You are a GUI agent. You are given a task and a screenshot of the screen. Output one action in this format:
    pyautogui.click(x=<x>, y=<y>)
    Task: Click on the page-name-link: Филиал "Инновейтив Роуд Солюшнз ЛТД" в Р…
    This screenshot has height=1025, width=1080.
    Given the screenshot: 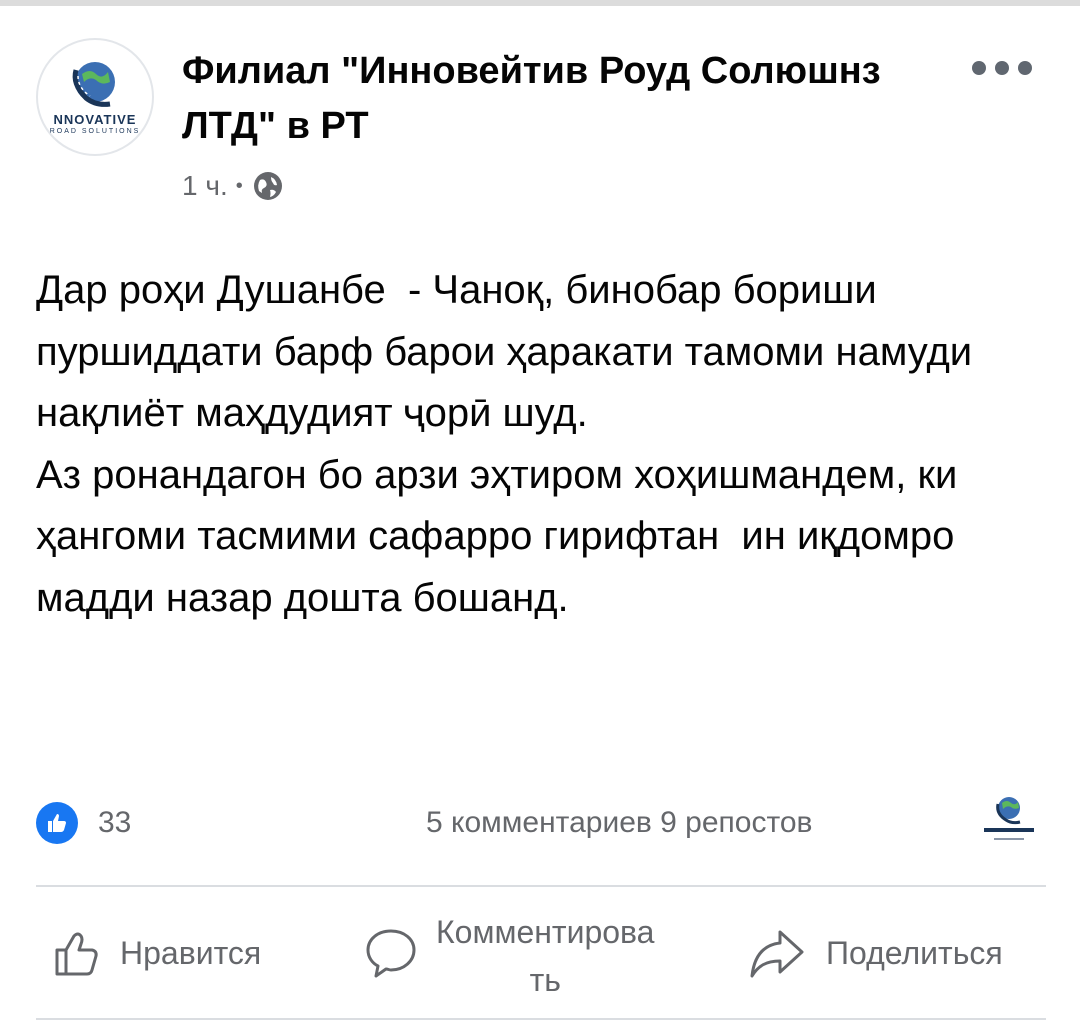 What is the action you would take?
    pyautogui.click(x=532, y=99)
    